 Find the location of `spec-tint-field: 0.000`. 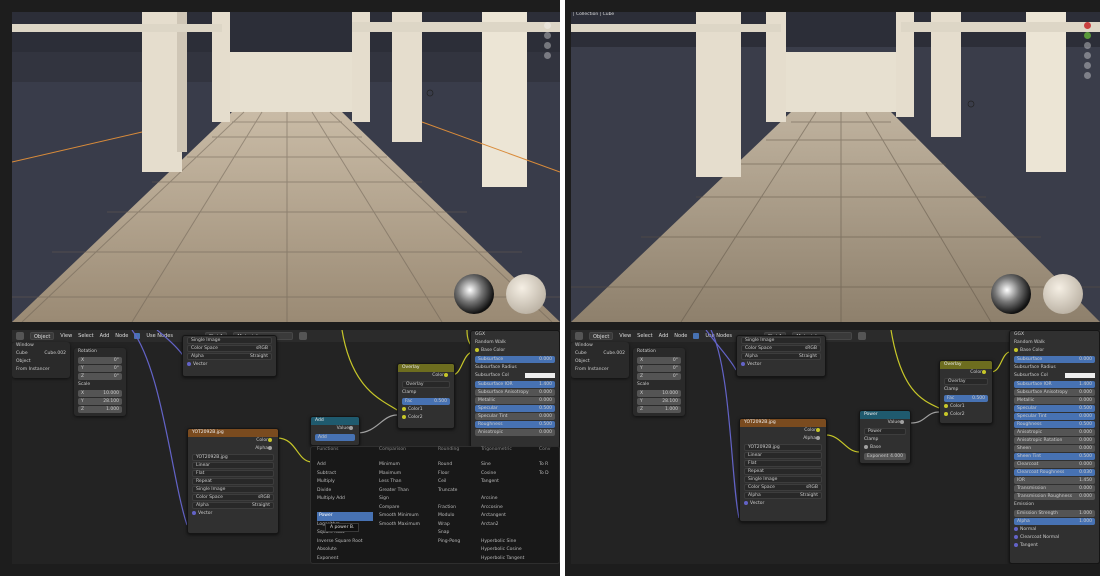

spec-tint-field: 0.000 is located at coordinates (545, 416).